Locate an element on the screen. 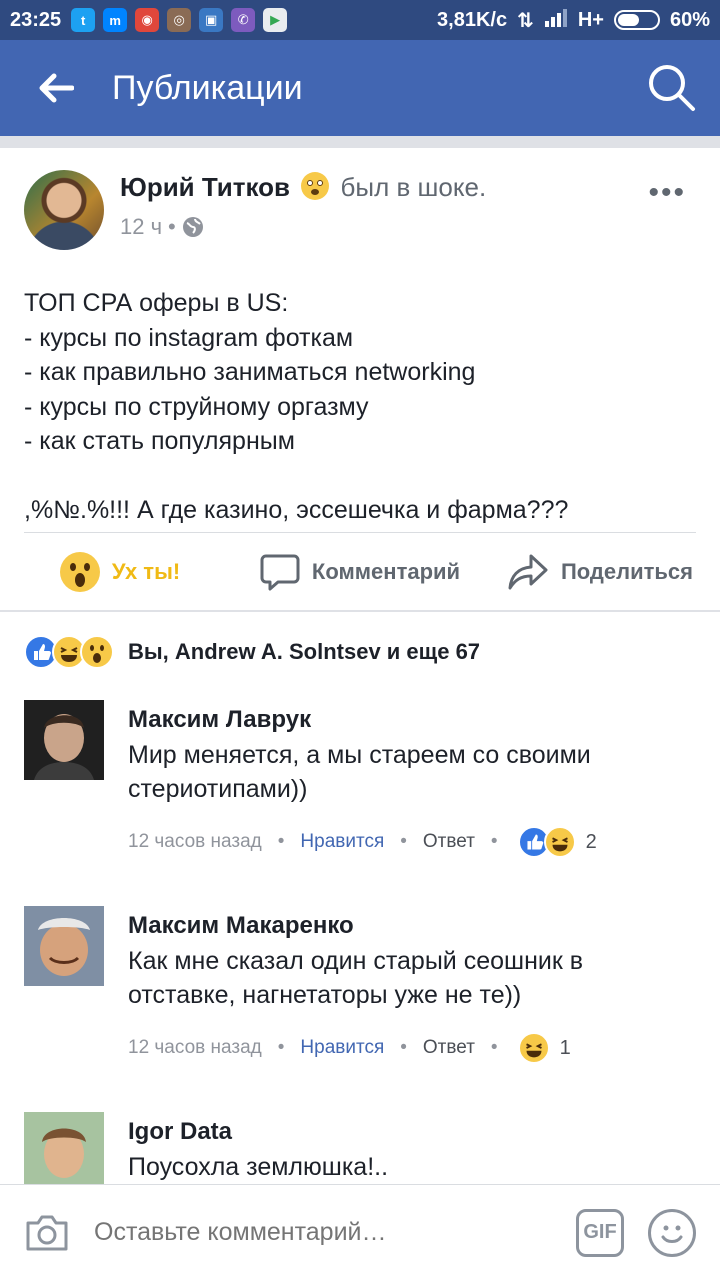 Image resolution: width=720 pixels, height=1281 pixels. play-store-icon: ▶ is located at coordinates (275, 20).